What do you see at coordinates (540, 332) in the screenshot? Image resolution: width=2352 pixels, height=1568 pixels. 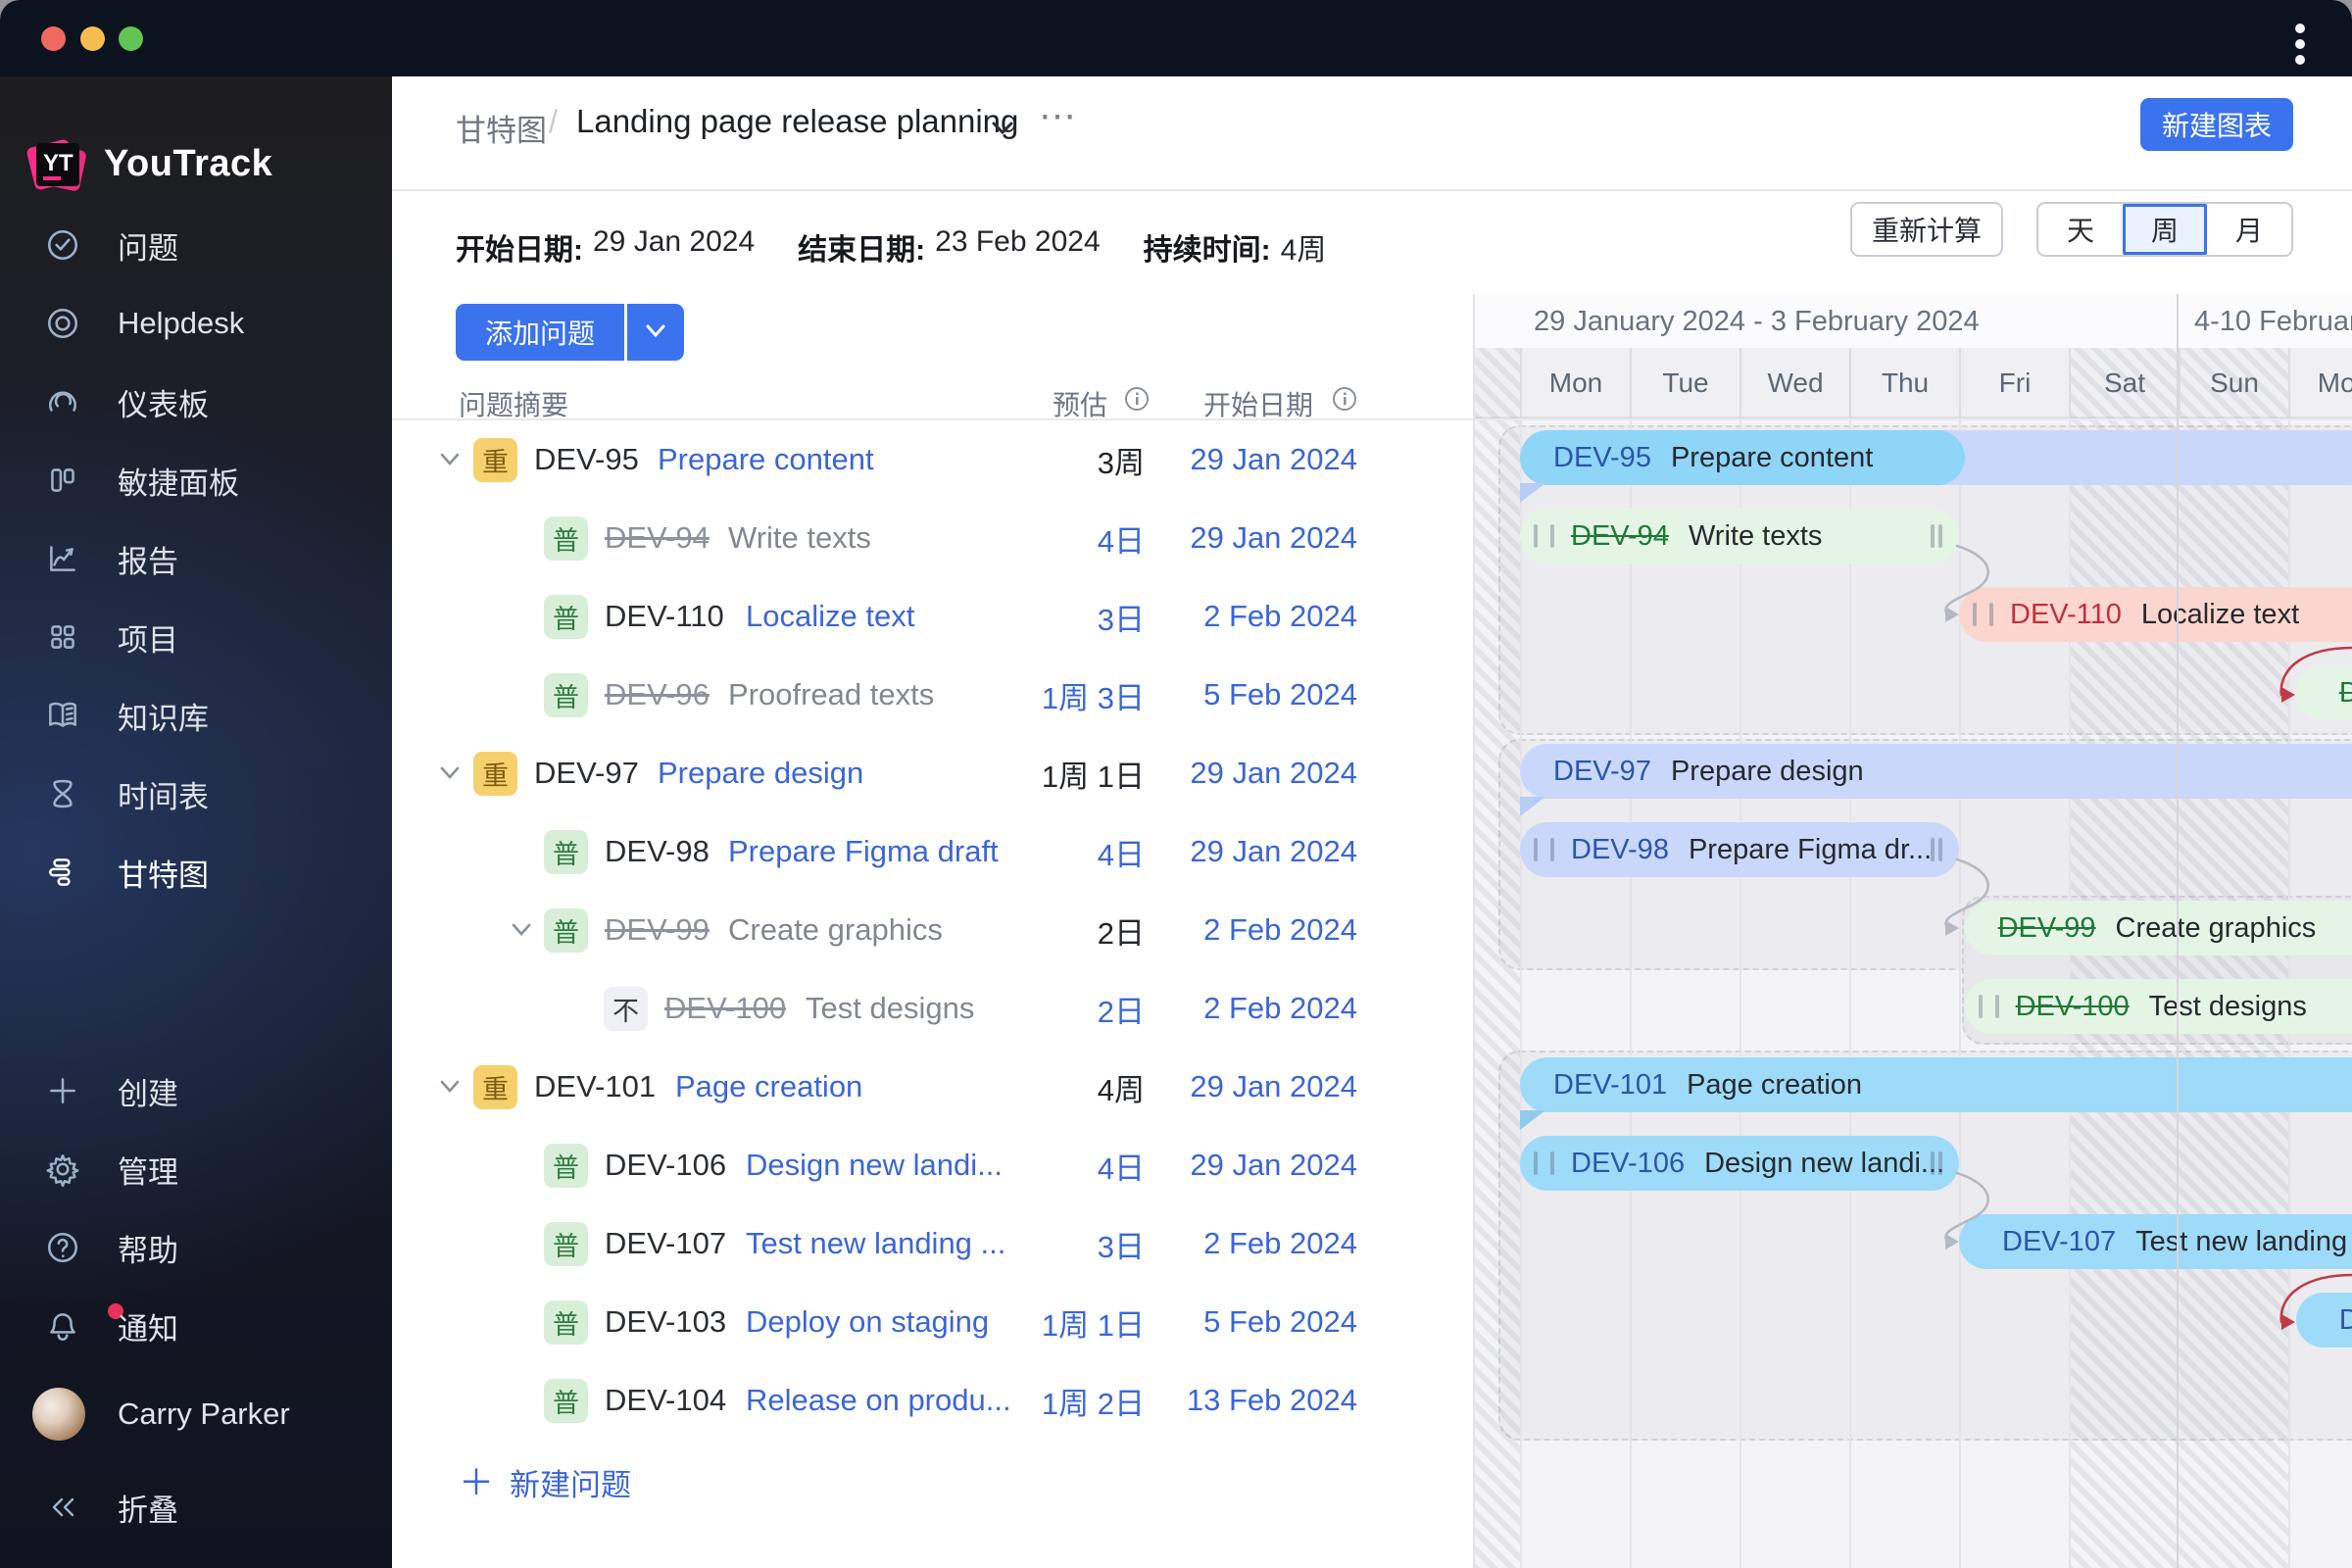 I see `add-issue-button: 添加问题` at bounding box center [540, 332].